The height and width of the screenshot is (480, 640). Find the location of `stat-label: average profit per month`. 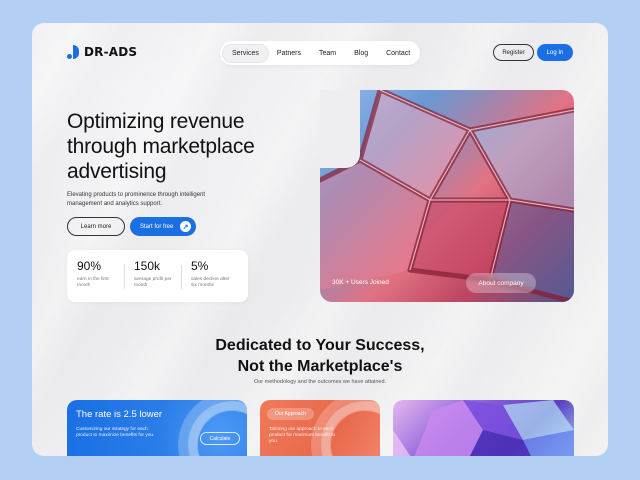

stat-label: average profit per month is located at coordinates (153, 282).